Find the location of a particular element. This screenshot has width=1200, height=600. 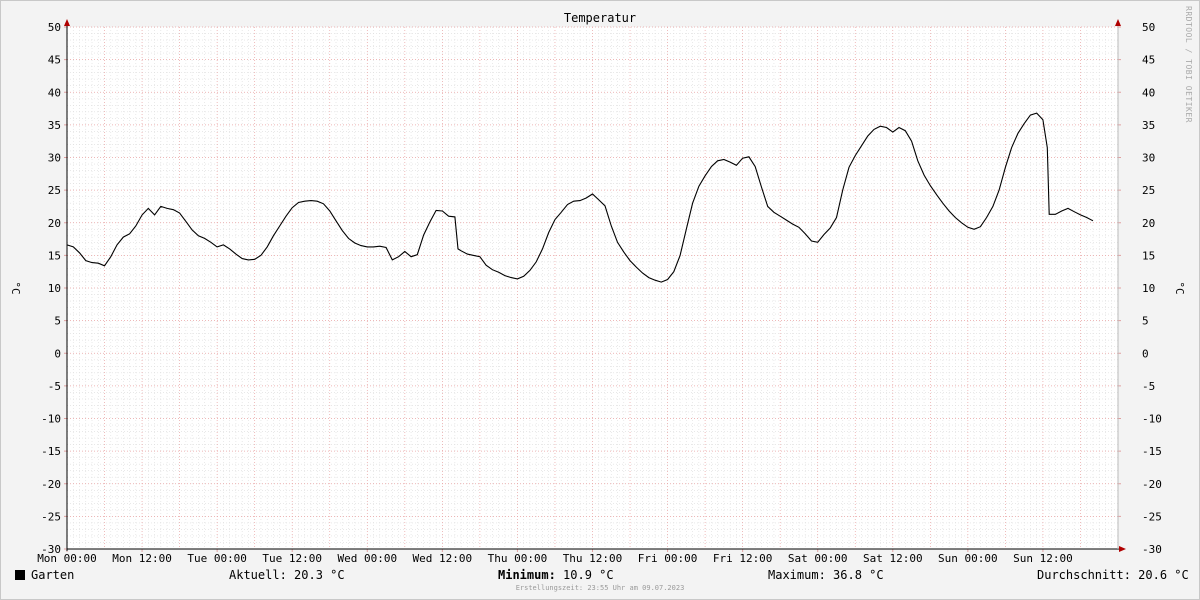

y-tick-label-left: 10 is located at coordinates (54, 288).